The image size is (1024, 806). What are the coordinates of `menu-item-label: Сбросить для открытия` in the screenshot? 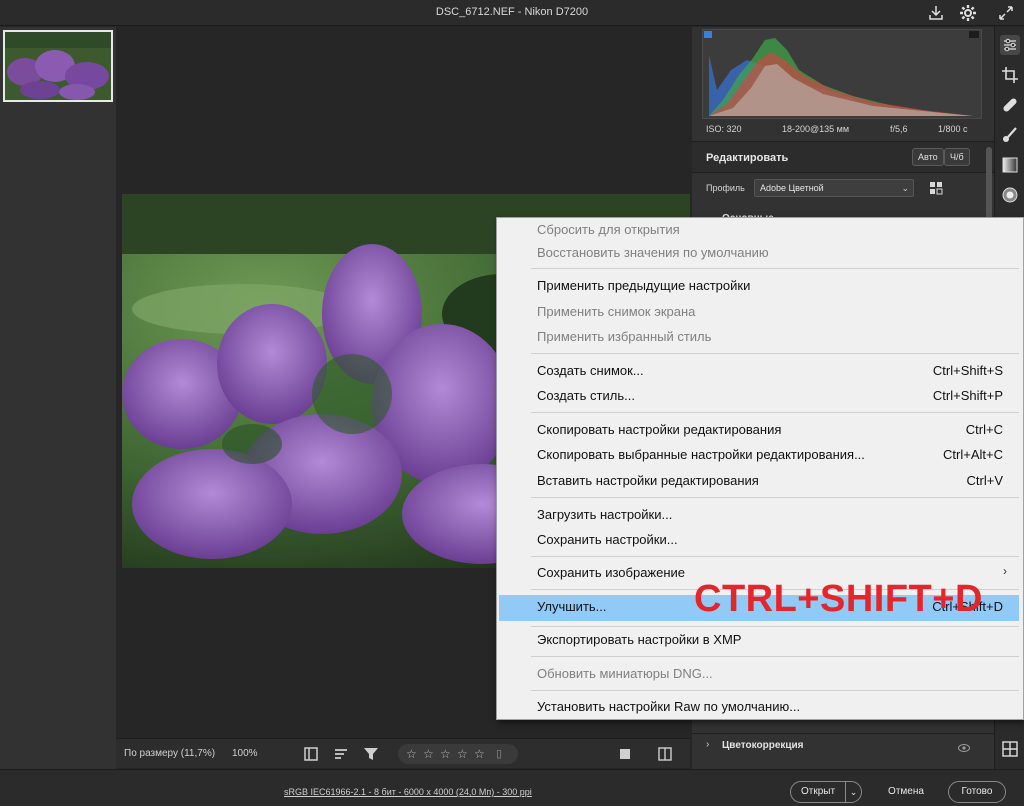 It's located at (608, 229).